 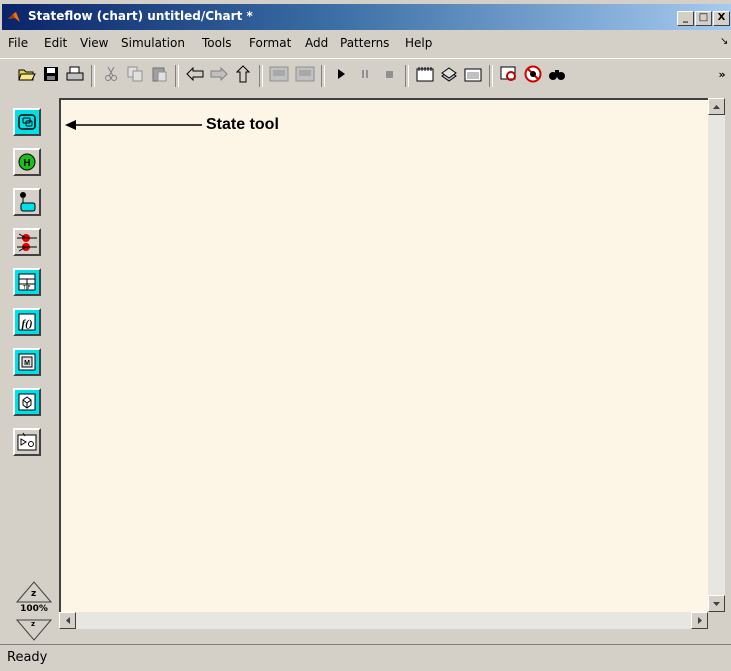 What do you see at coordinates (18, 43) in the screenshot?
I see `menu-file: File` at bounding box center [18, 43].